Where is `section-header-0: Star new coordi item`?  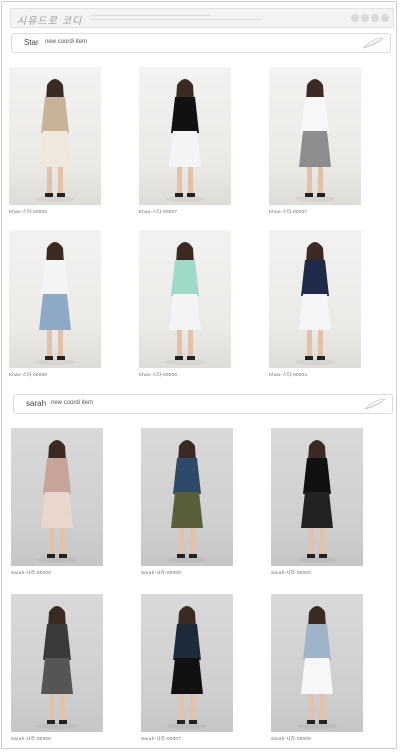
section-header-0: Star new coordi item is located at coordinates (201, 43).